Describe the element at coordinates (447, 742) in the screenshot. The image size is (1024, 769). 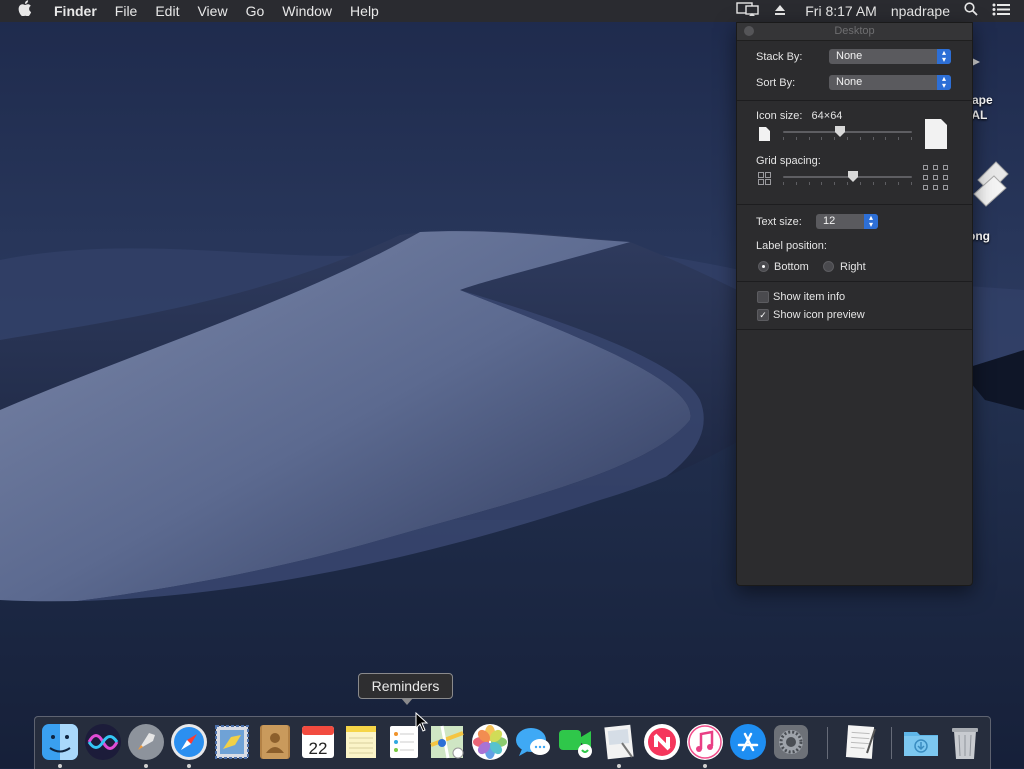
I see `maps-icon` at that location.